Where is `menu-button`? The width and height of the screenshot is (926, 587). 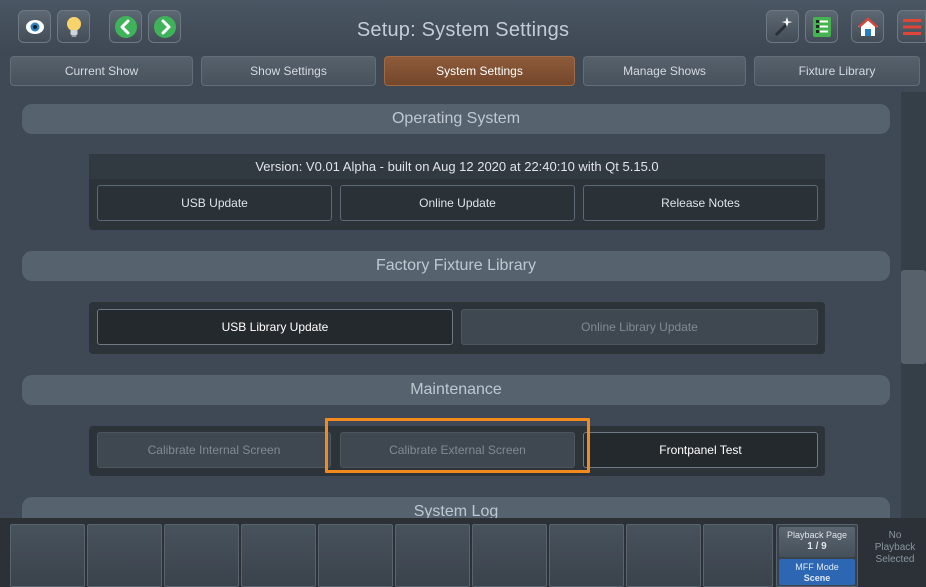
menu-button is located at coordinates (911, 26).